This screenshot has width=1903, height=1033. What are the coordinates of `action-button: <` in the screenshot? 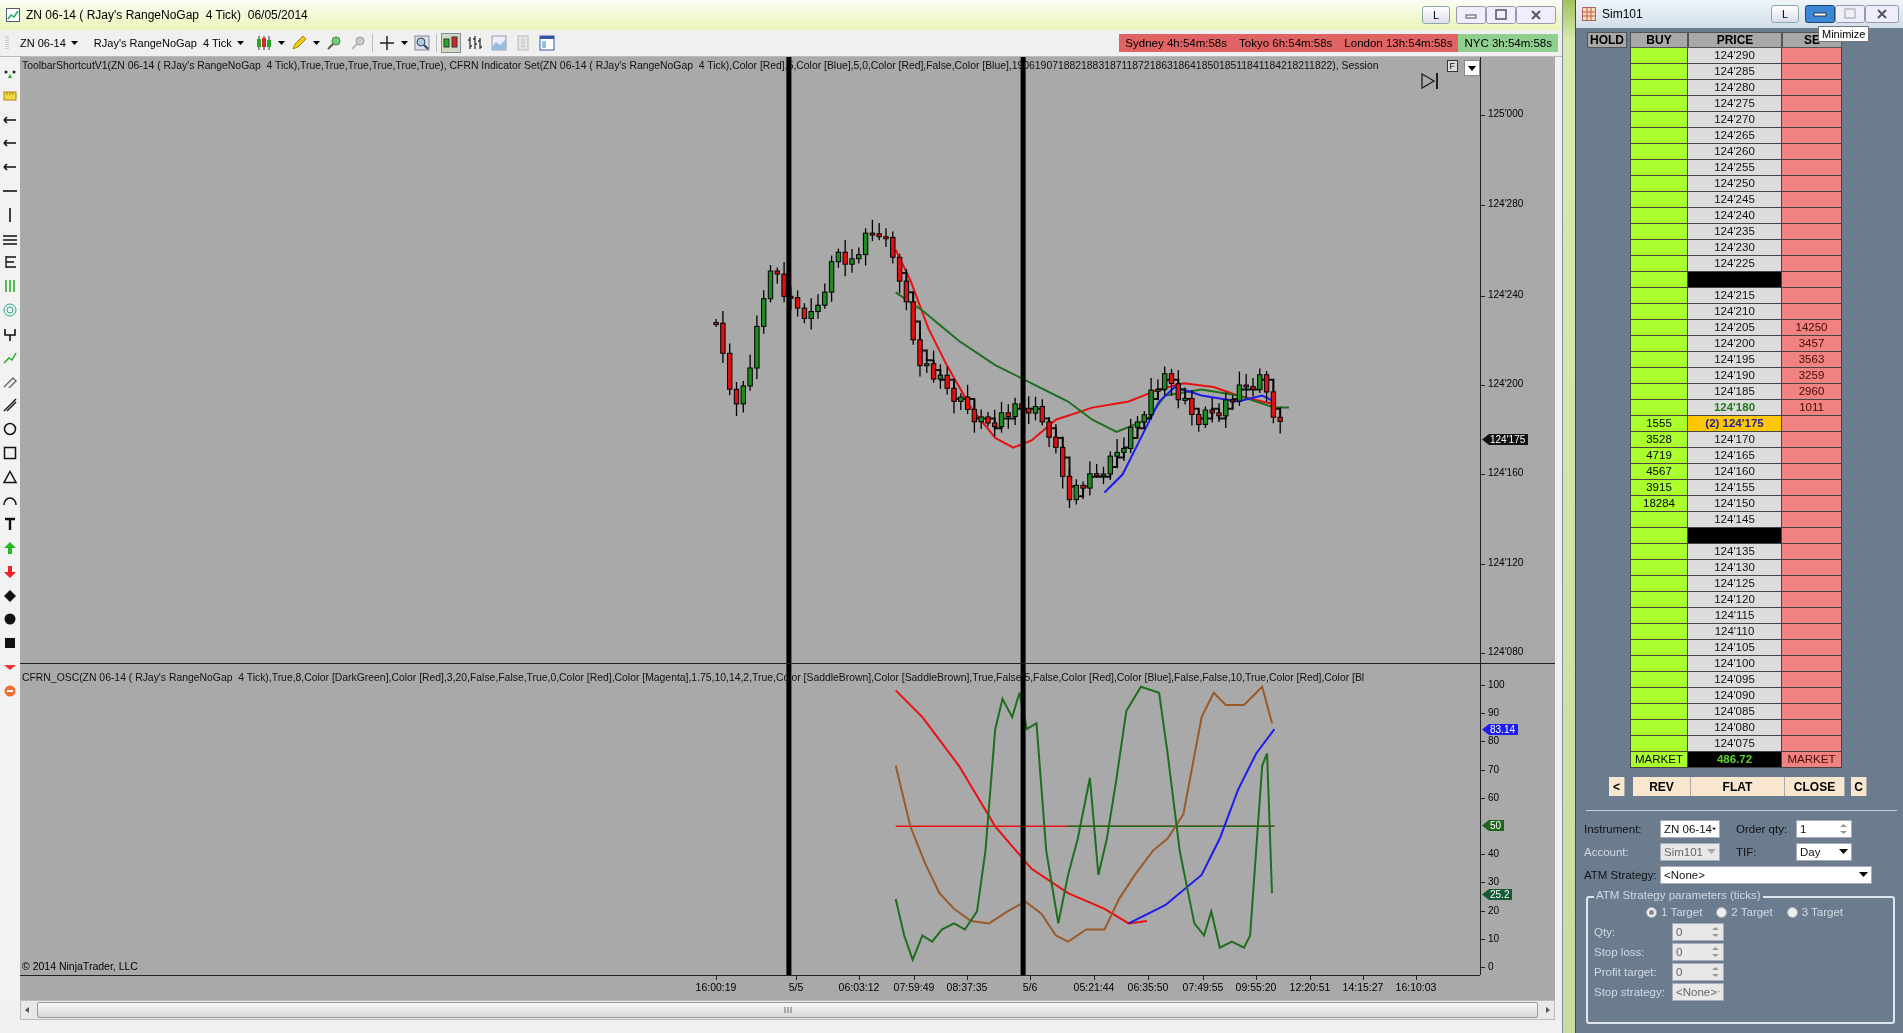 It's located at (1617, 786).